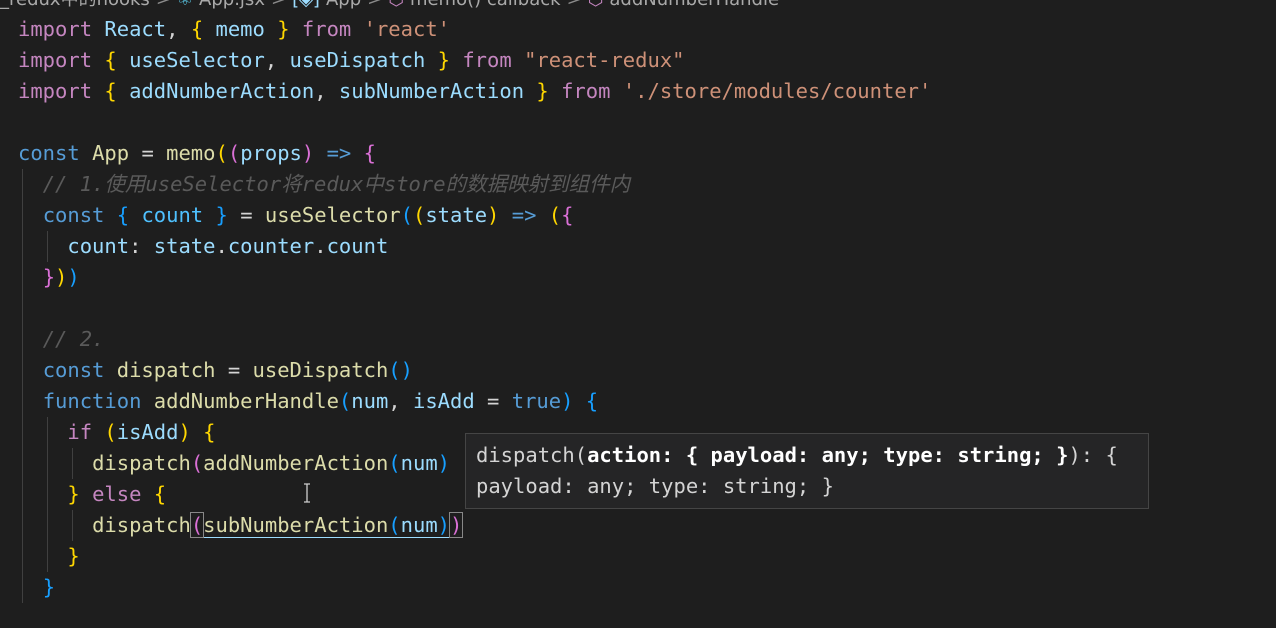  Describe the element at coordinates (271, 246) in the screenshot. I see `property: counter` at that location.